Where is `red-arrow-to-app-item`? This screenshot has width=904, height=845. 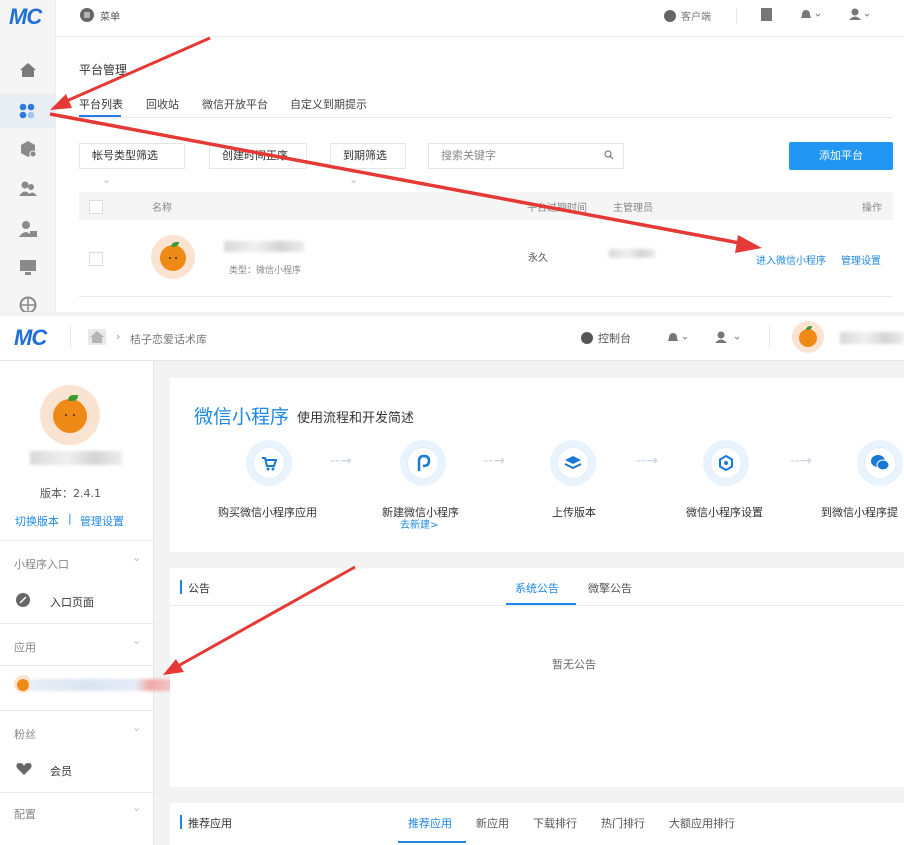
red-arrow-to-app-item is located at coordinates (259, 620).